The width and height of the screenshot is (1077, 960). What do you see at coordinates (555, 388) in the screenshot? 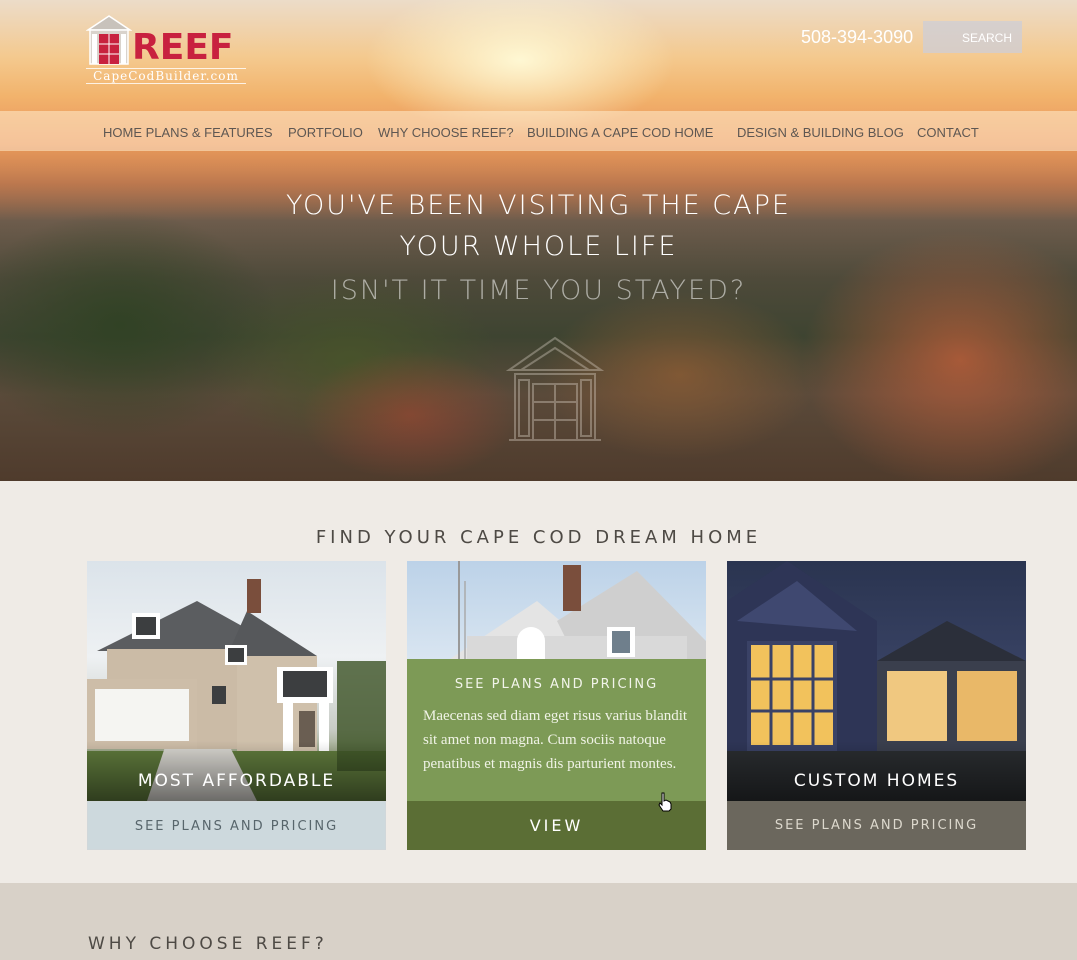
I see `doorway-icon` at bounding box center [555, 388].